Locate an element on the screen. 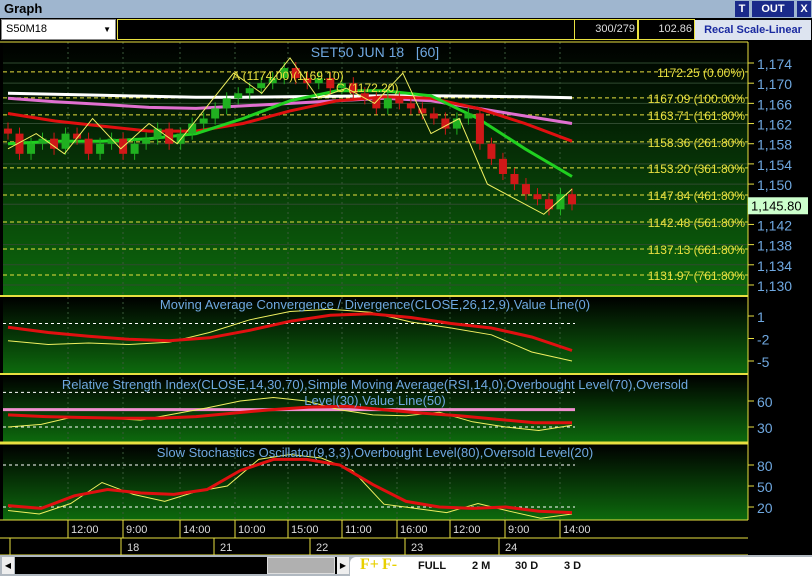 The width and height of the screenshot is (812, 576). symbol-select: S50M18 ▼ is located at coordinates (58, 29).